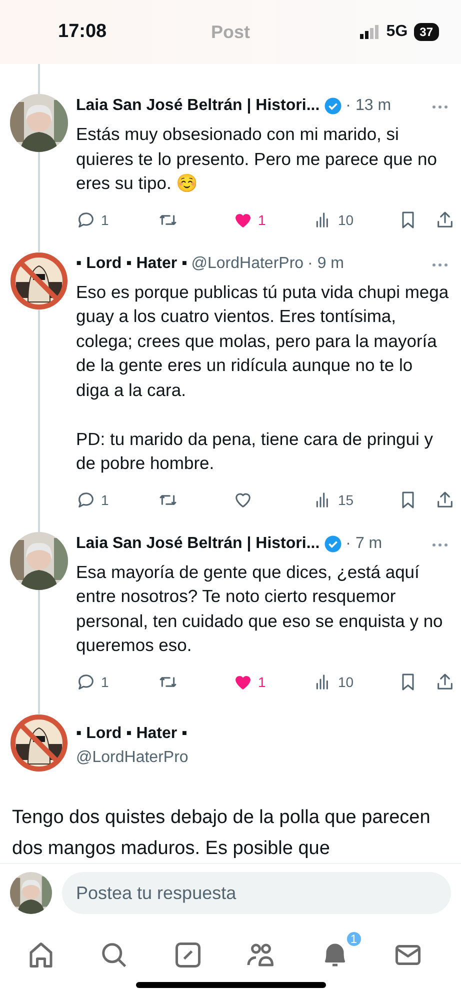  I want to click on status-time: 17:08, so click(82, 32).